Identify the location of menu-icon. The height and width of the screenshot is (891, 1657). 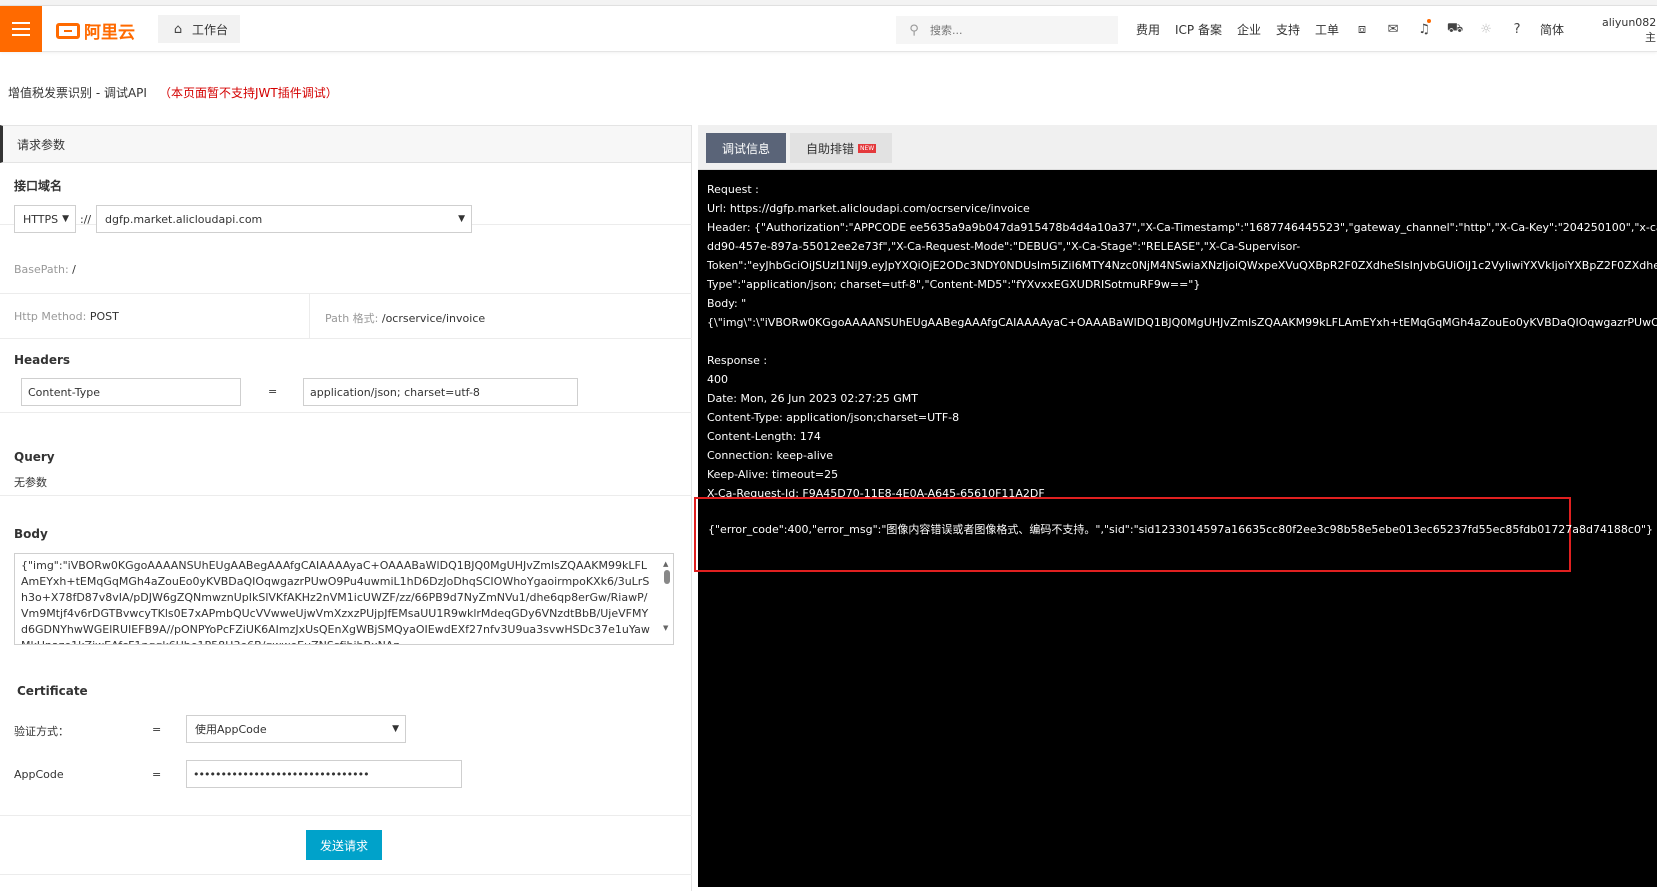
(21, 29).